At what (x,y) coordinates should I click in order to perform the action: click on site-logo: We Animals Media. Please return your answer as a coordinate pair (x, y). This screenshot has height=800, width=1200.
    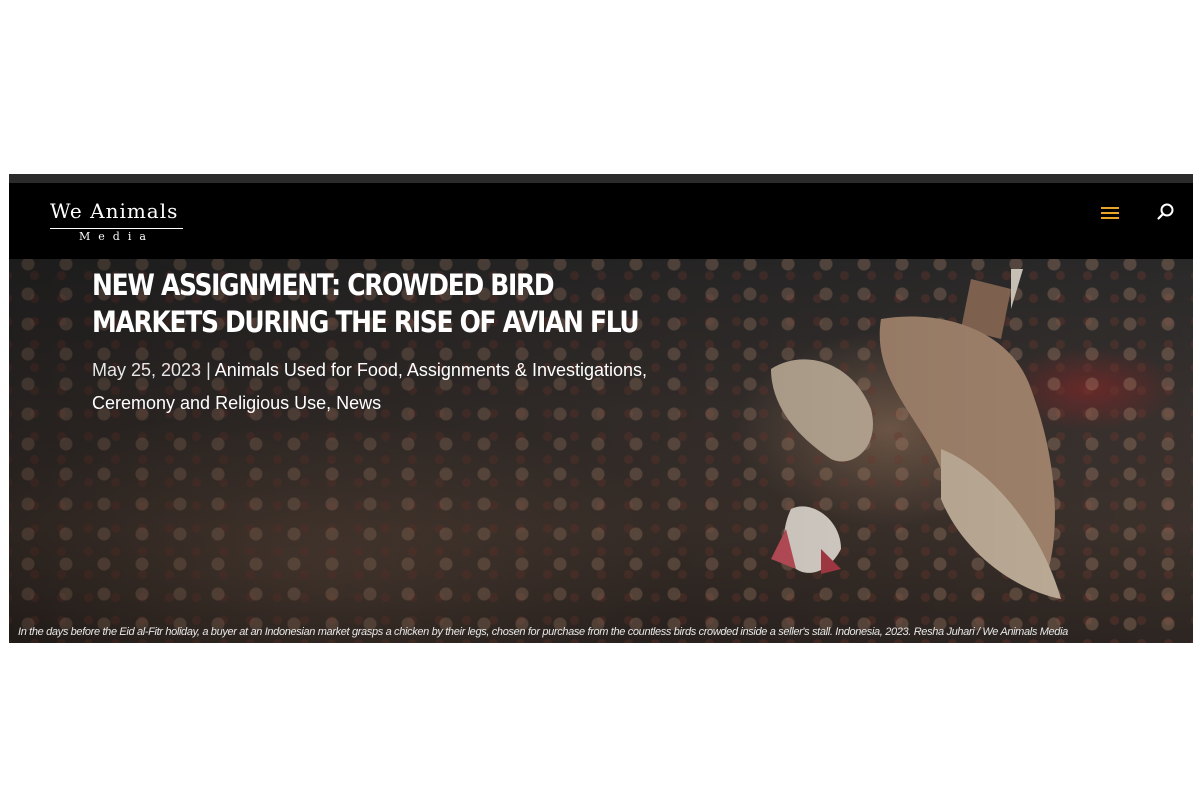
    Looking at the image, I should click on (117, 221).